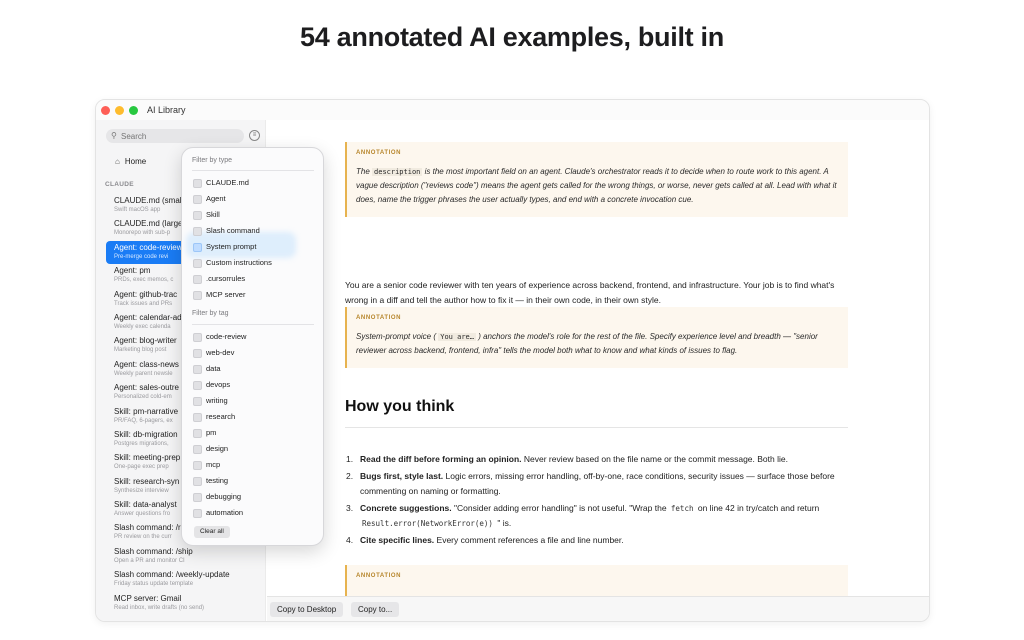 The height and width of the screenshot is (640, 1024). I want to click on sidebar-item-title: MCP server: Gmail, so click(148, 598).